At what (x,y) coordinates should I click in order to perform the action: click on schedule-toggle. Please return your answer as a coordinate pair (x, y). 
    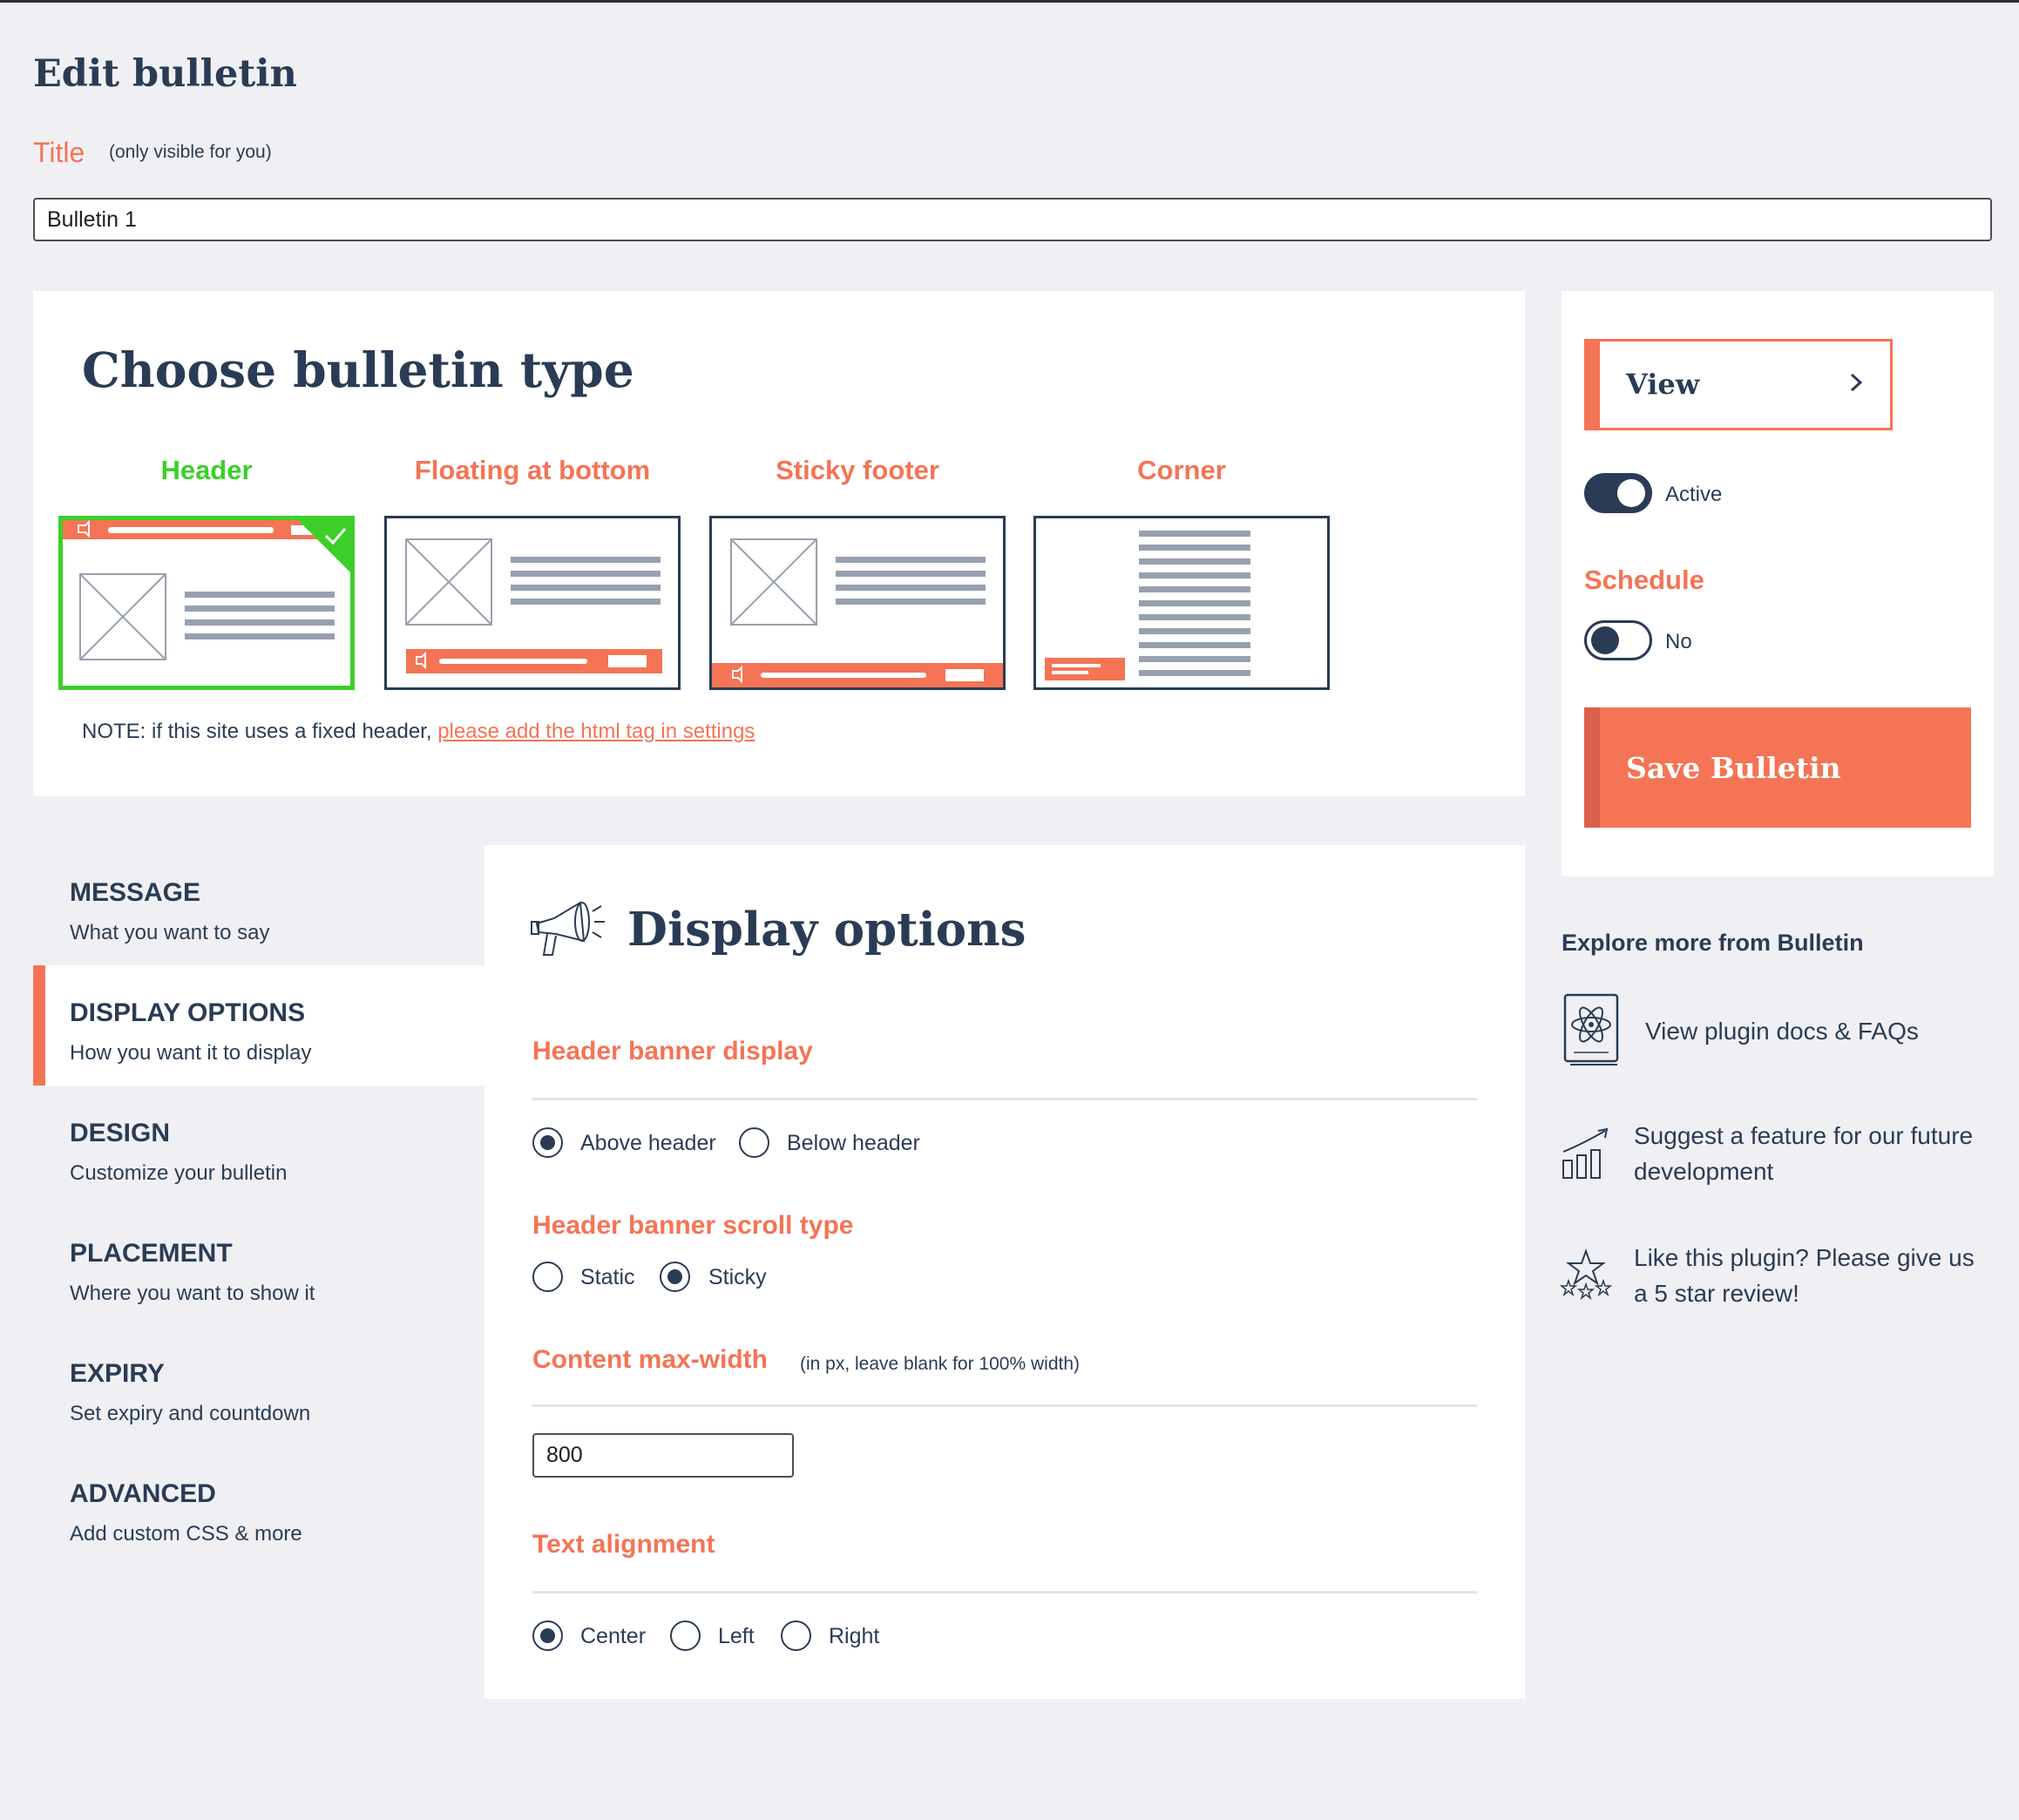
    Looking at the image, I should click on (1618, 640).